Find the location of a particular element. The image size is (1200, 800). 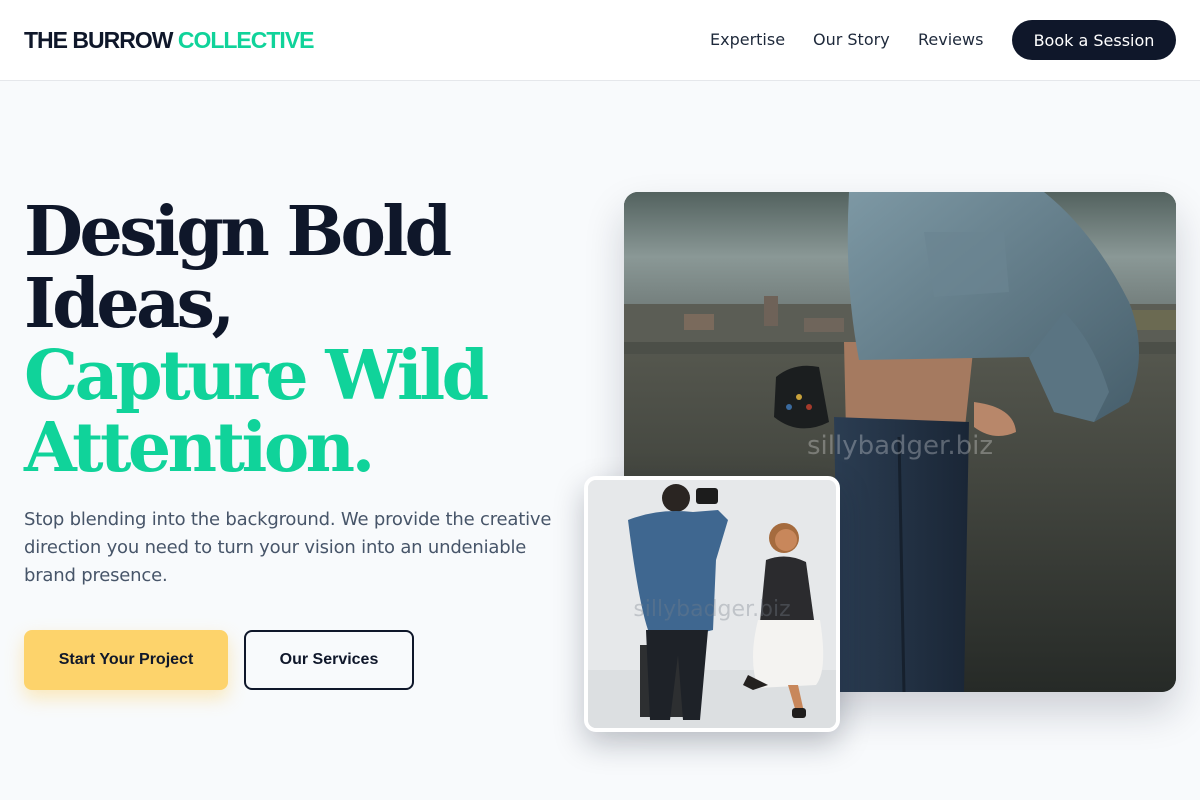

nav-link-expertise: Expertise is located at coordinates (747, 40).